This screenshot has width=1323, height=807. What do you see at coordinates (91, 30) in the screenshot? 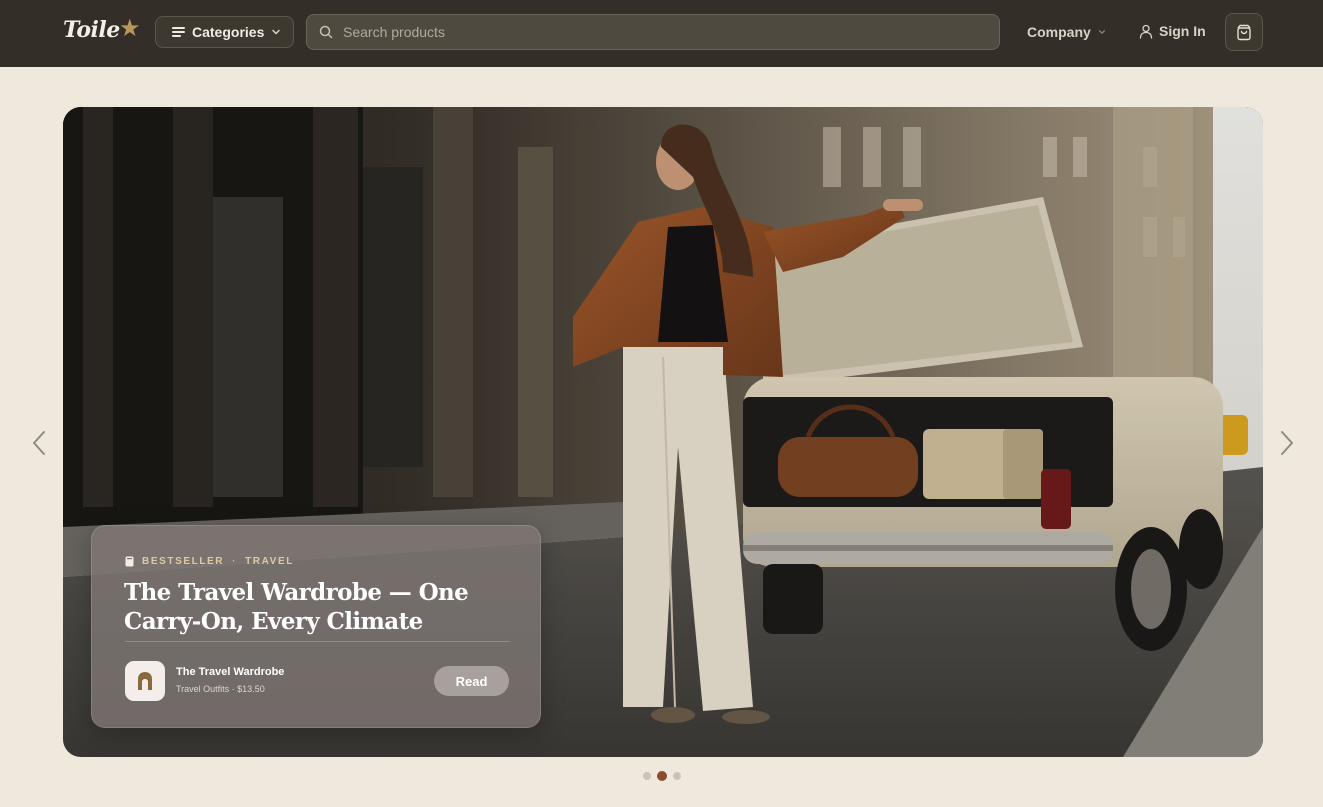
I see `brand-logo: Toile` at bounding box center [91, 30].